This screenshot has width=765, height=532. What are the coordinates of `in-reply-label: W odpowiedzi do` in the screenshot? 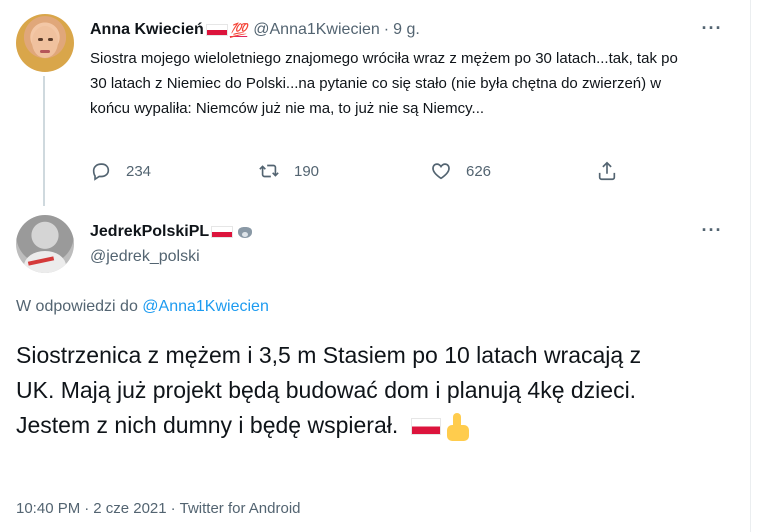 It's located at (79, 306).